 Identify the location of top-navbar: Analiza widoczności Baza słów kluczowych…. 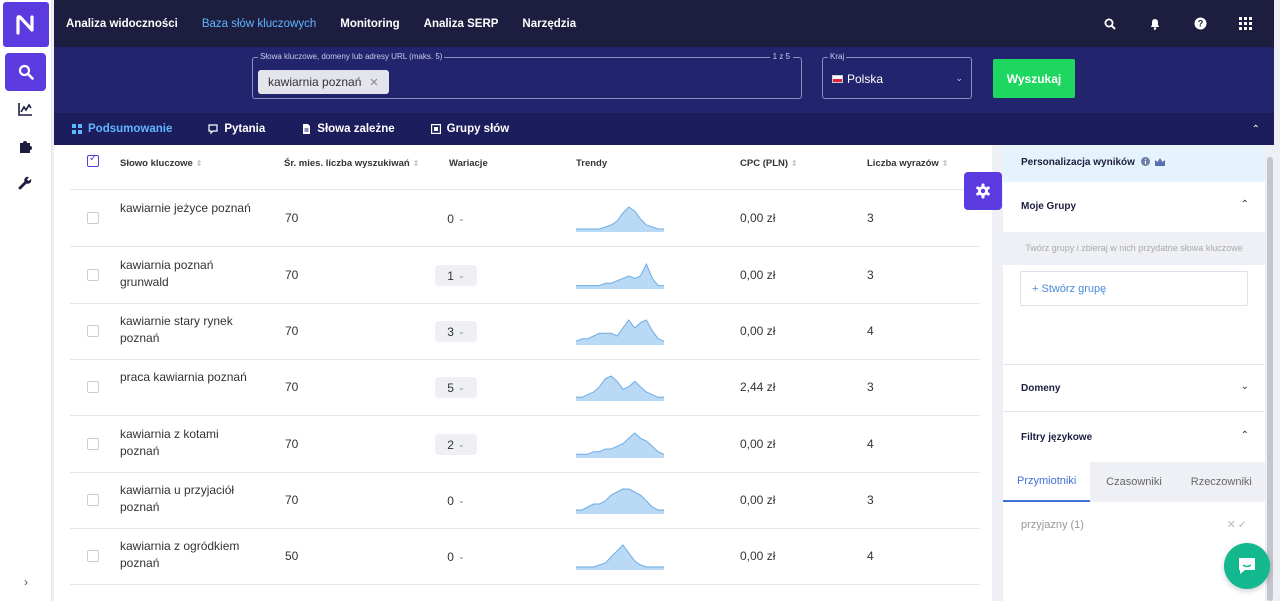
(664, 23).